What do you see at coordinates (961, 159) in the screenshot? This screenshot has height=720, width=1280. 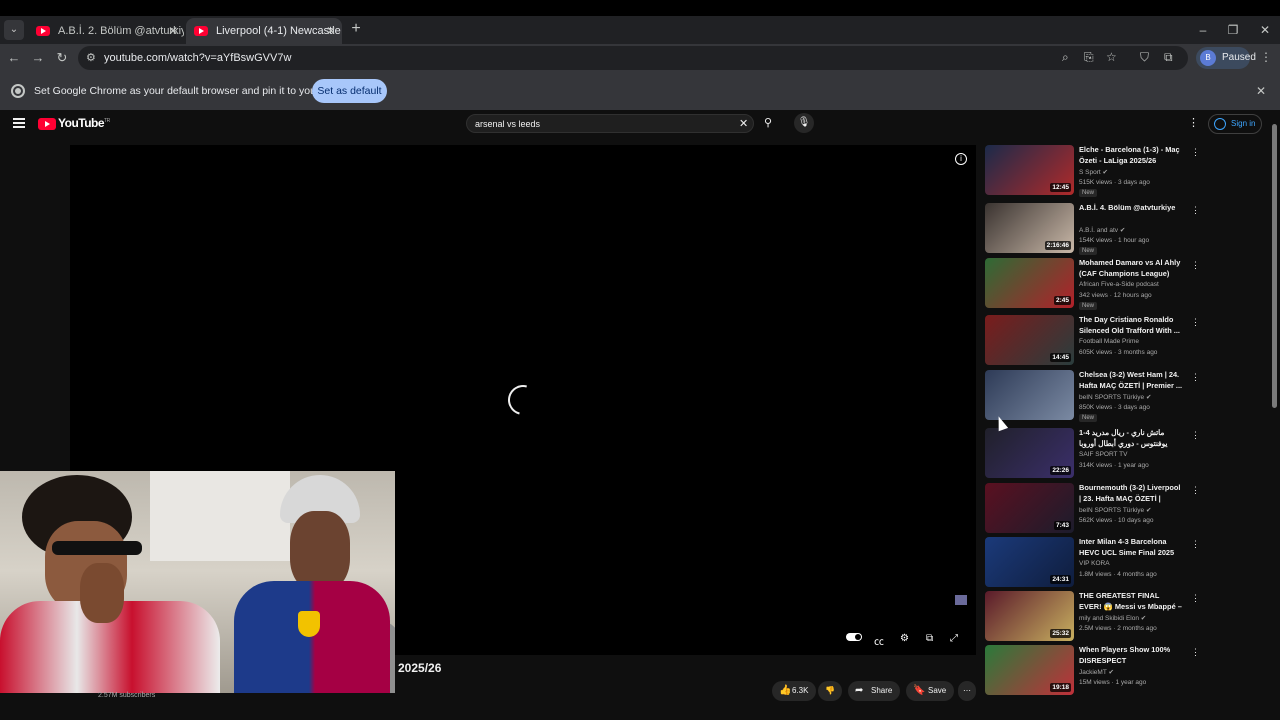 I see `info-icon: i` at bounding box center [961, 159].